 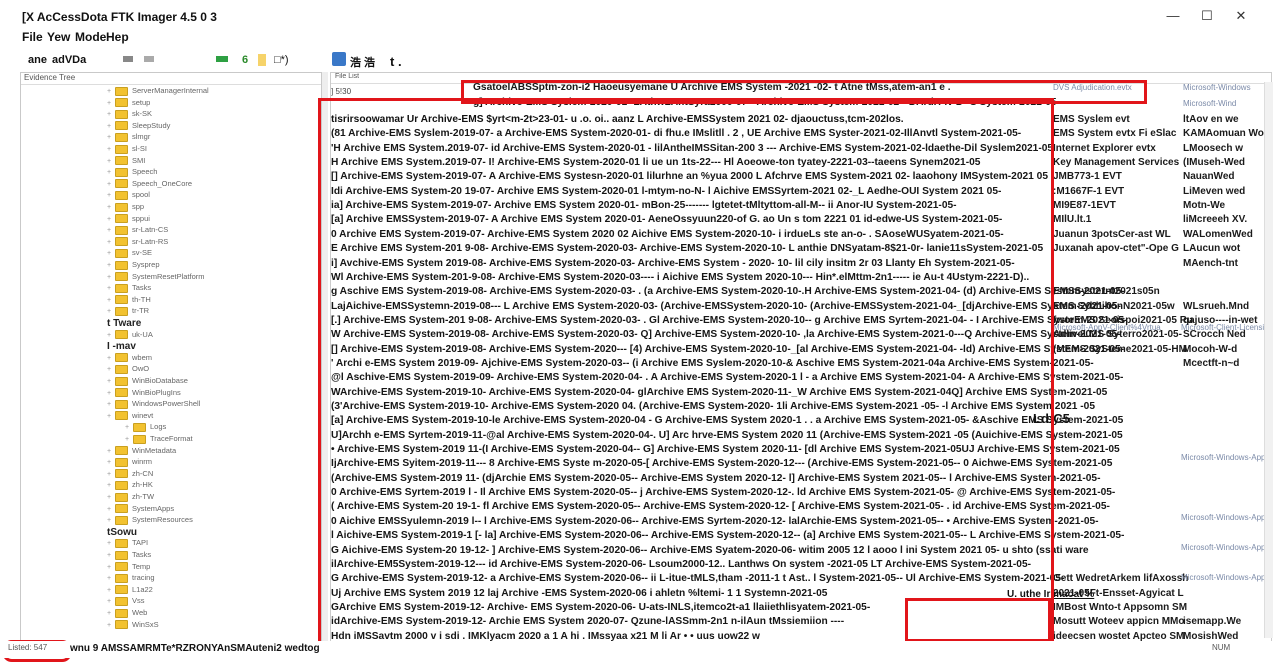 What do you see at coordinates (1092, 87) in the screenshot?
I see `gray-file-item: DVS Adjudication.evtx` at bounding box center [1092, 87].